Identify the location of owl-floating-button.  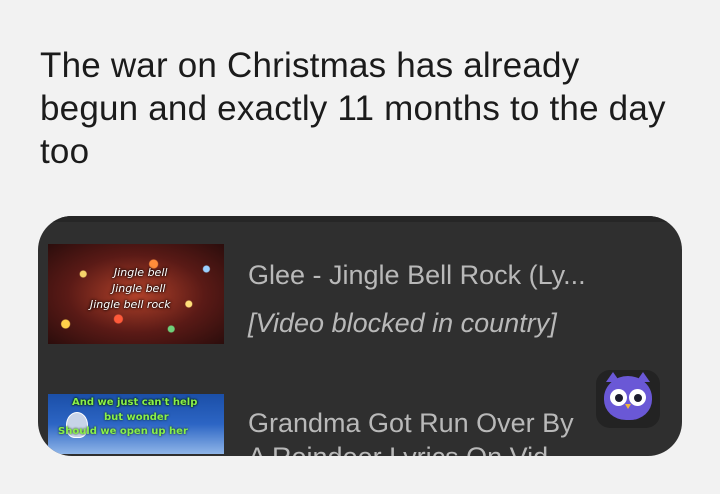
(628, 399).